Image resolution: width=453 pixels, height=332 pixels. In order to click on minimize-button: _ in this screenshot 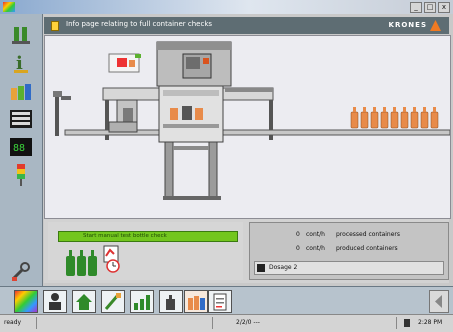, I will do `click(416, 7)`.